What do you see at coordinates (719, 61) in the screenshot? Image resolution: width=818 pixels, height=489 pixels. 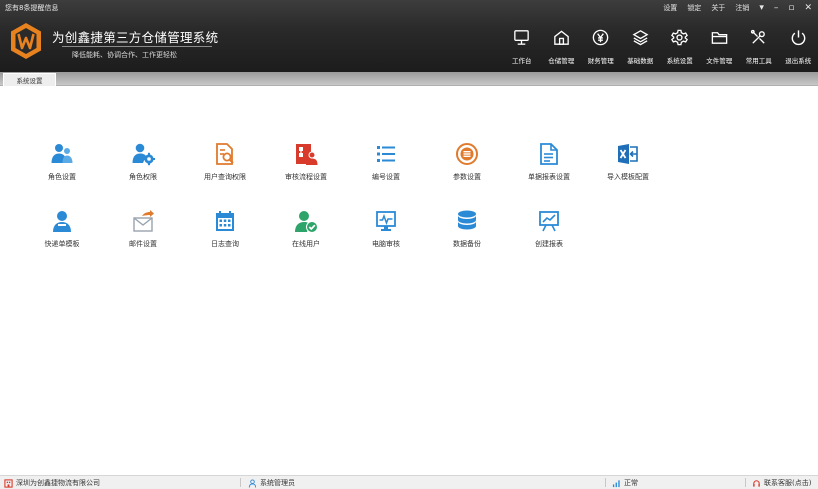 I see `nav-label: 文件管理` at bounding box center [719, 61].